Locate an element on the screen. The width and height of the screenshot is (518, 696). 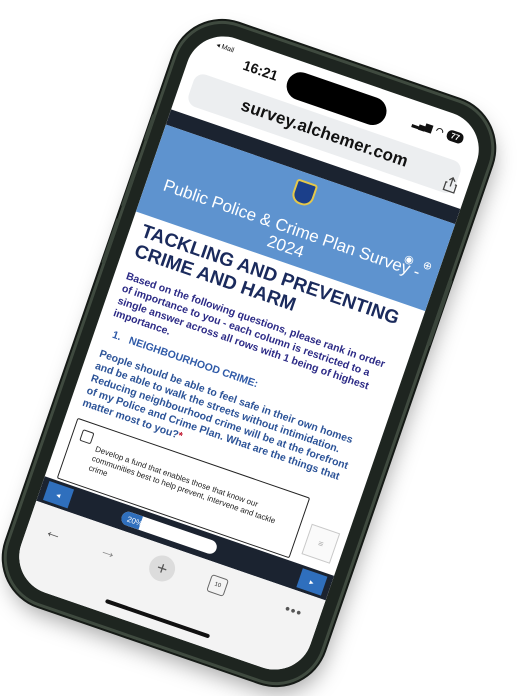
volume-down-button is located at coordinates (111, 241).